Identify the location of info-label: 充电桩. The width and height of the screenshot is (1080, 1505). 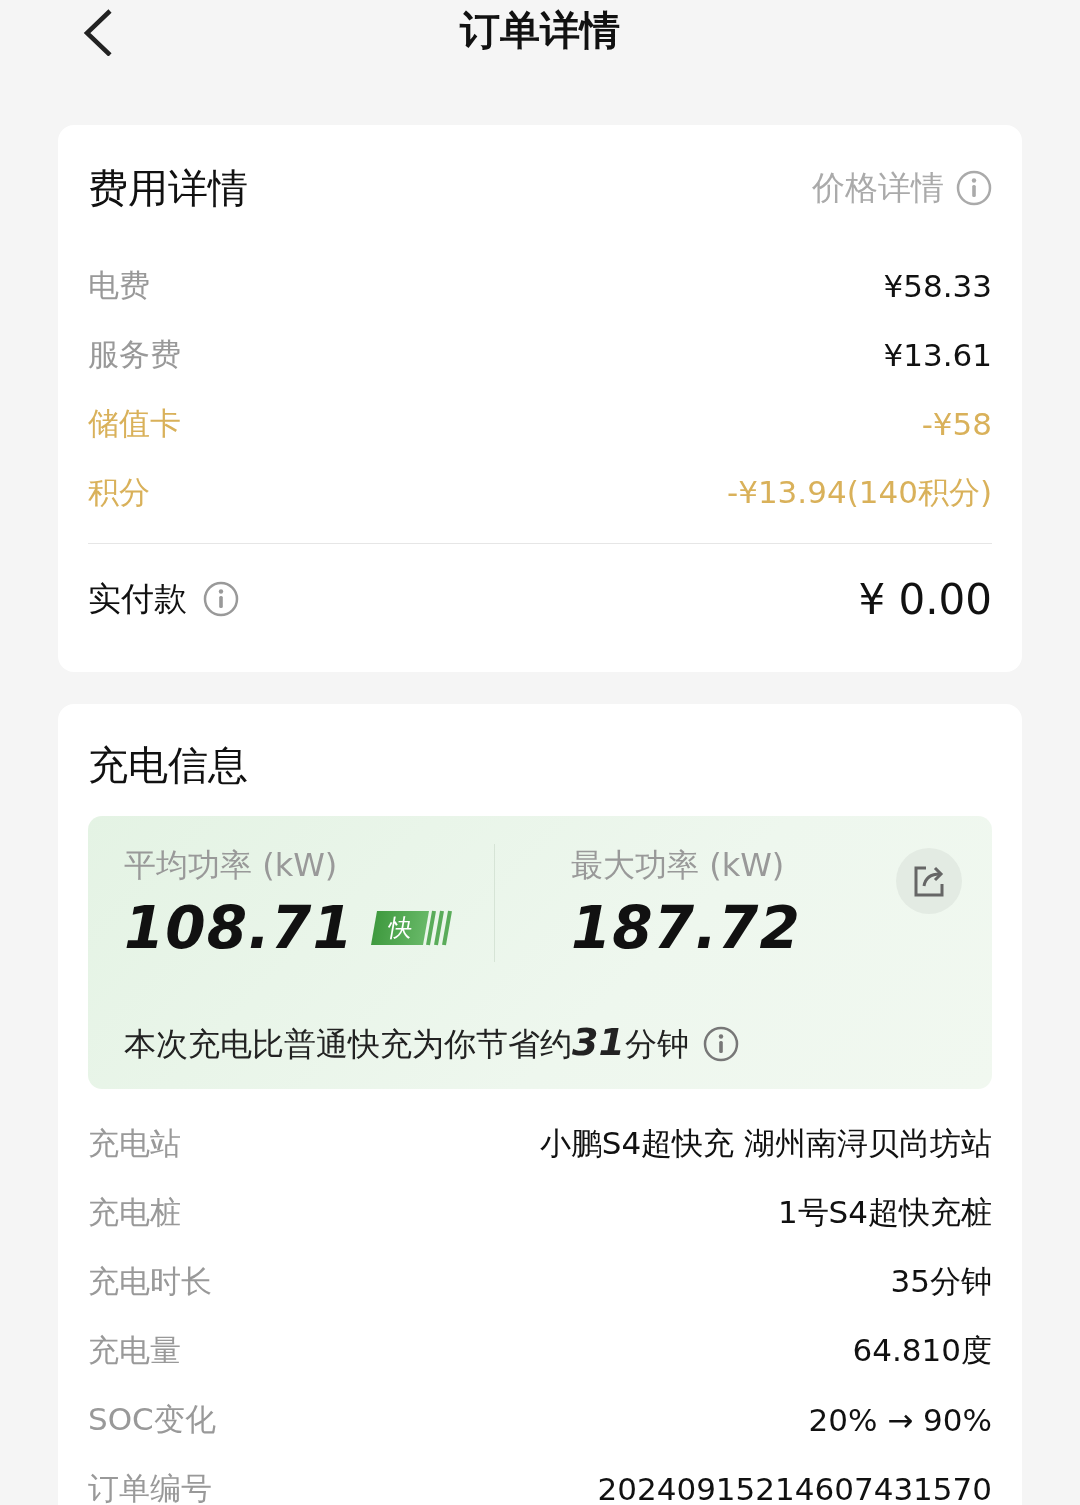
(134, 1212).